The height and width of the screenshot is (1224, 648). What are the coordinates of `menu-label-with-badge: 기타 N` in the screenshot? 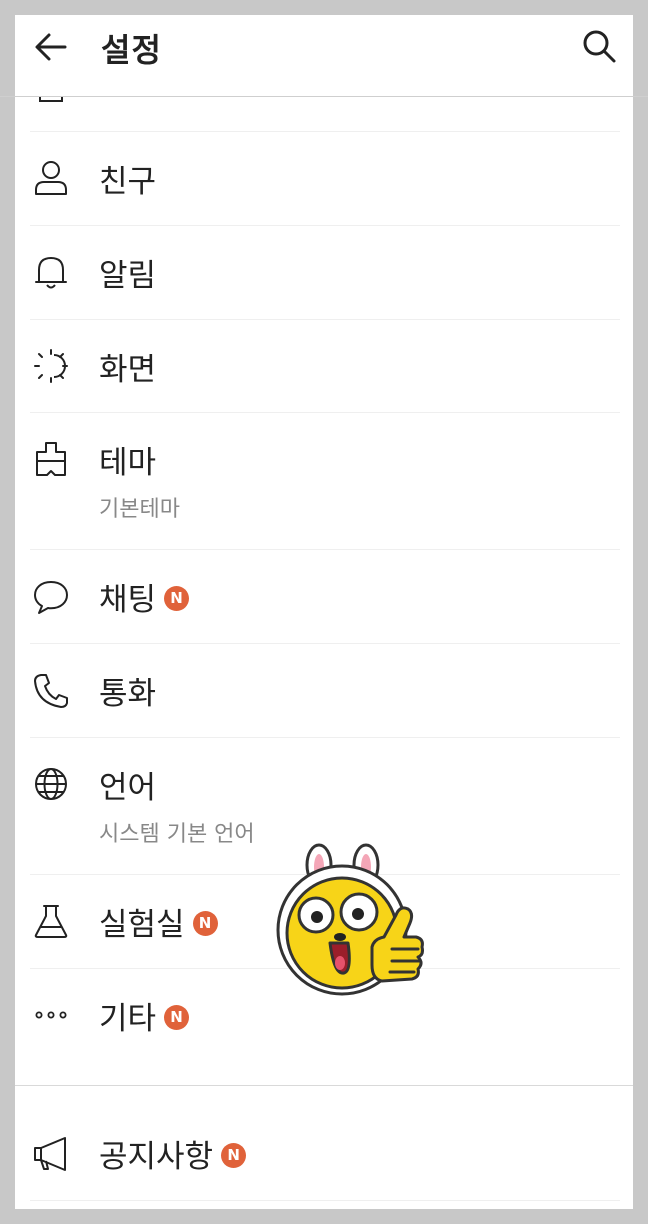 It's located at (144, 1015).